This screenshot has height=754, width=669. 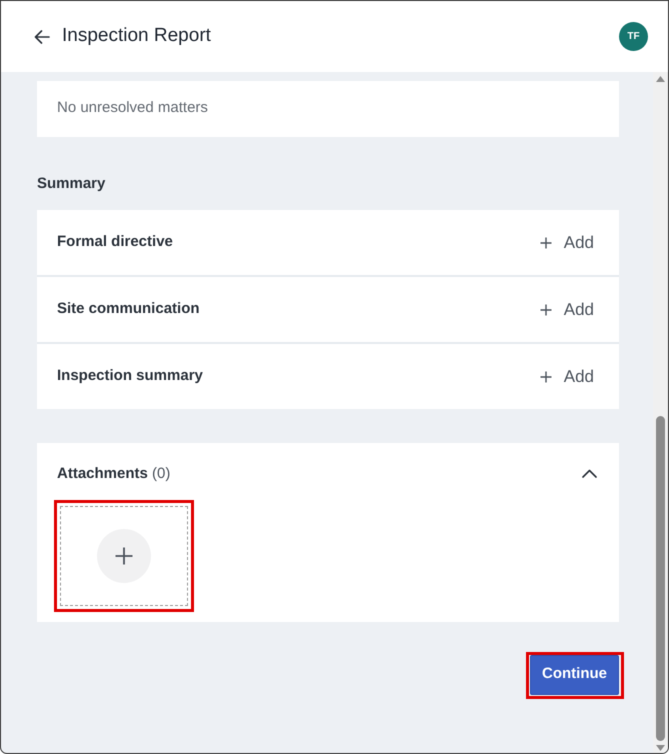 What do you see at coordinates (328, 109) in the screenshot?
I see `status-message: No unresolved matters` at bounding box center [328, 109].